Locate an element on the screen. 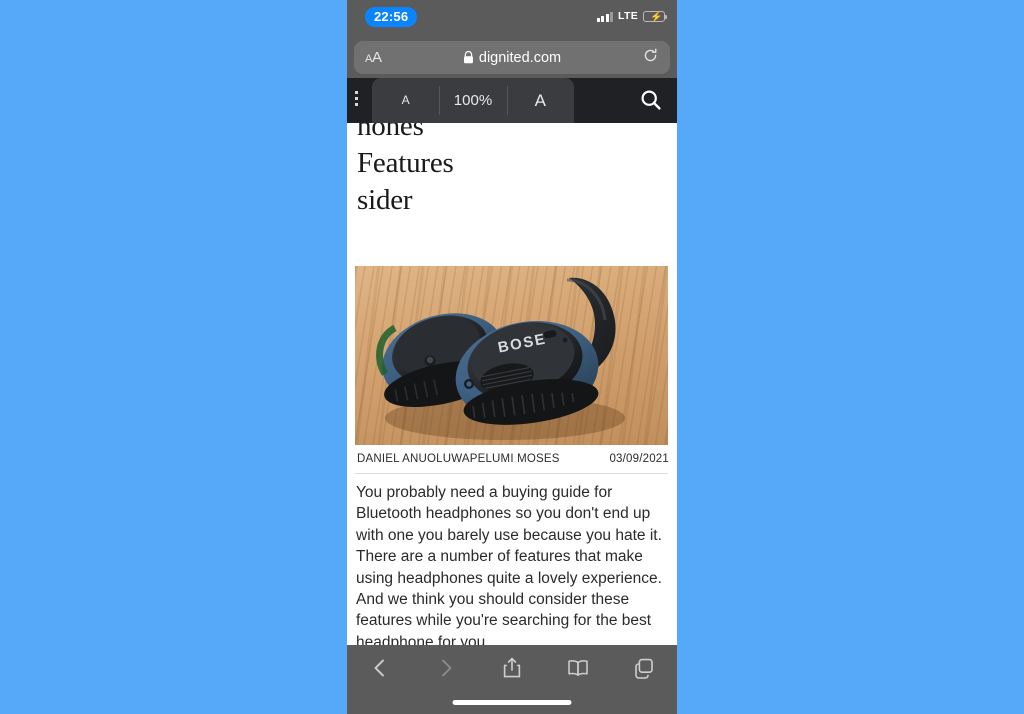 The width and height of the screenshot is (1024, 714). headline-line: Features is located at coordinates (405, 163).